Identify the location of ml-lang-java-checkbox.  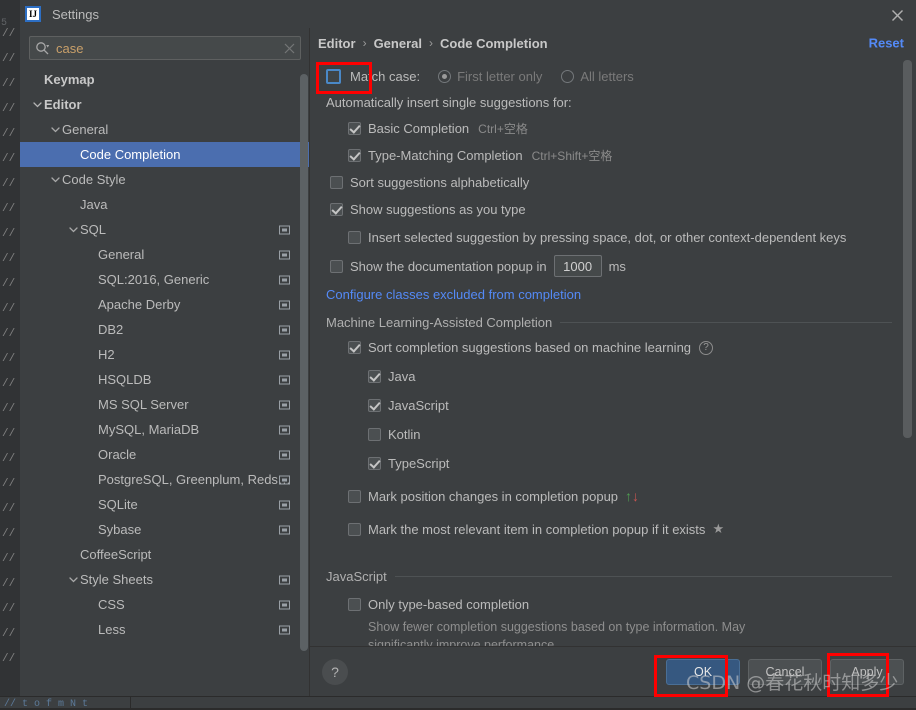
(374, 376).